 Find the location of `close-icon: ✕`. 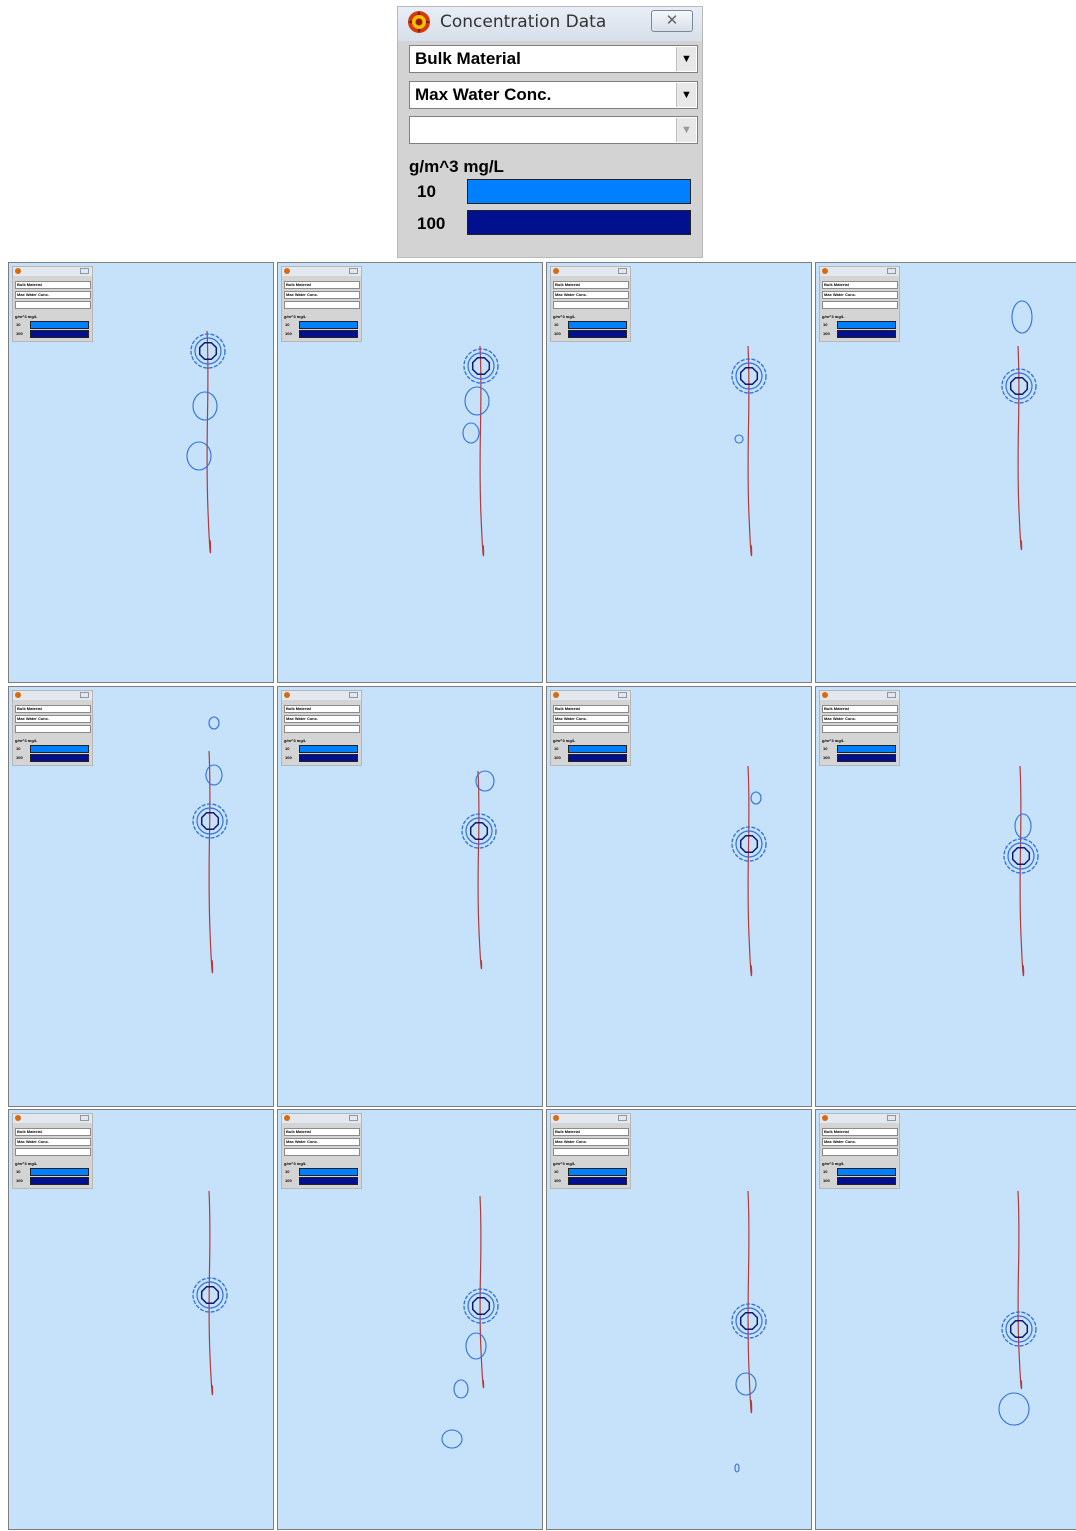

close-icon: ✕ is located at coordinates (672, 20).